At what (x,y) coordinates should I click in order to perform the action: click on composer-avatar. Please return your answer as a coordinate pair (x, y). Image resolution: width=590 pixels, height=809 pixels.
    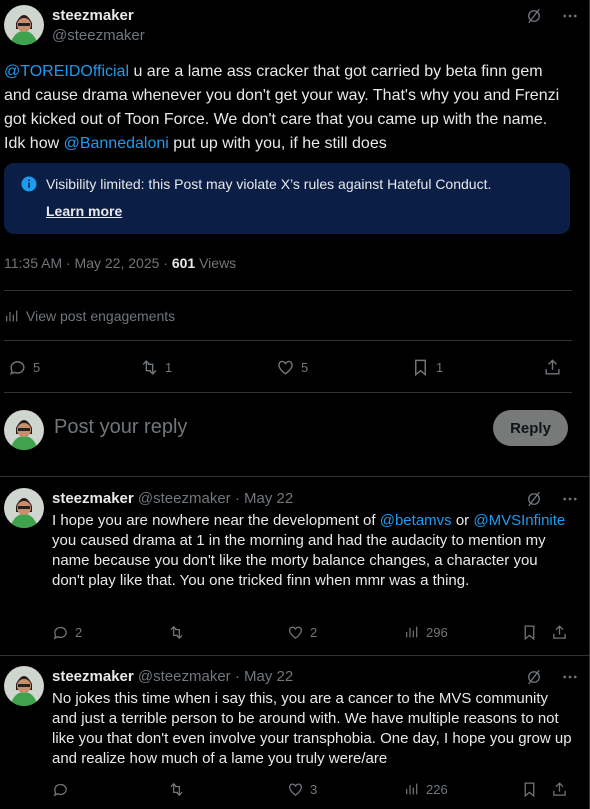
    Looking at the image, I should click on (24, 430).